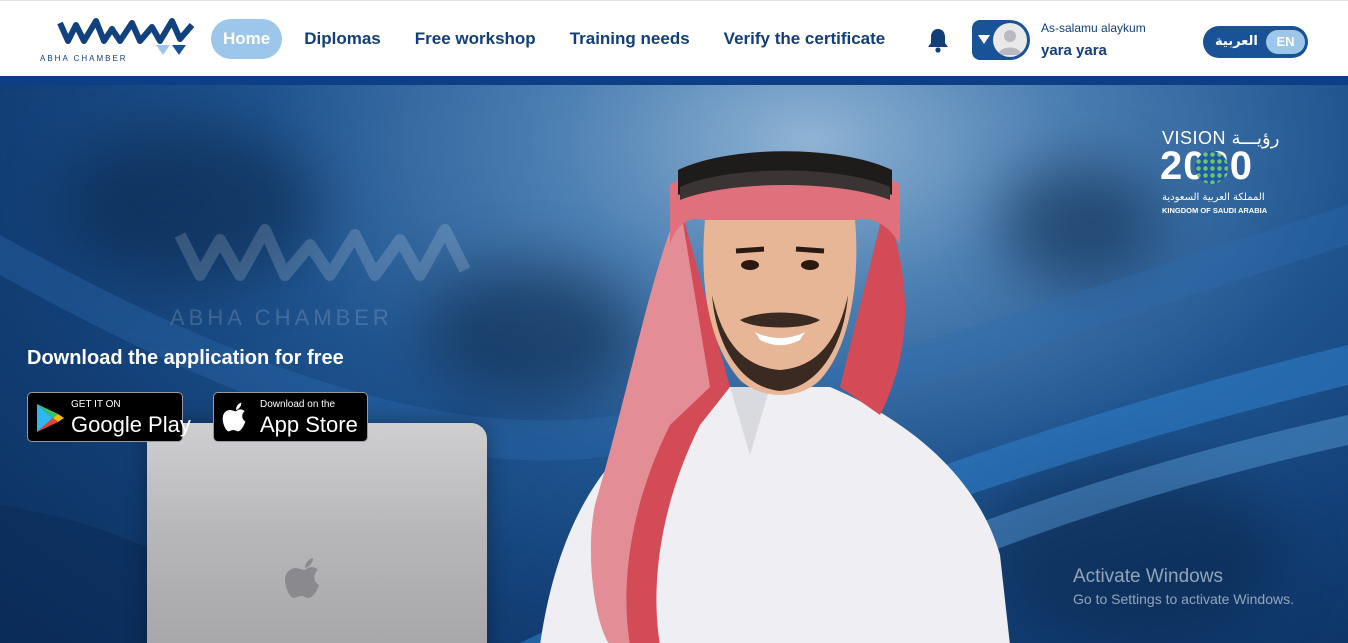 This screenshot has width=1348, height=643. What do you see at coordinates (1010, 40) in the screenshot?
I see `avatar` at bounding box center [1010, 40].